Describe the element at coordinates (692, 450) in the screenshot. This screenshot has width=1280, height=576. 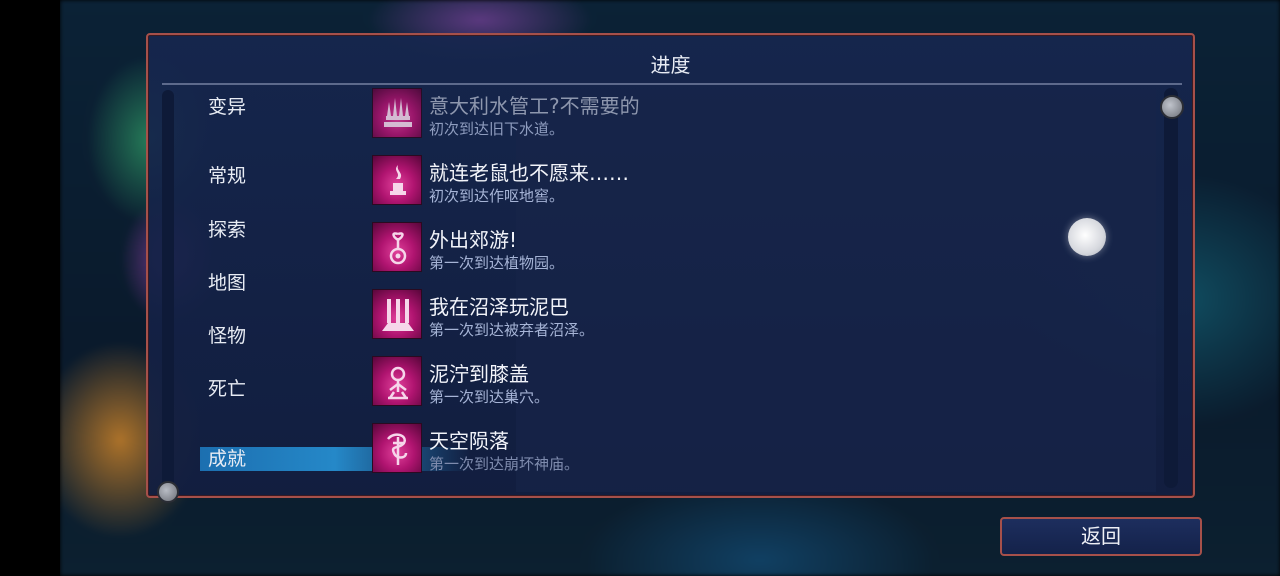
I see `list-item: 天空陨落 第一次到达崩坏神庙。` at that location.